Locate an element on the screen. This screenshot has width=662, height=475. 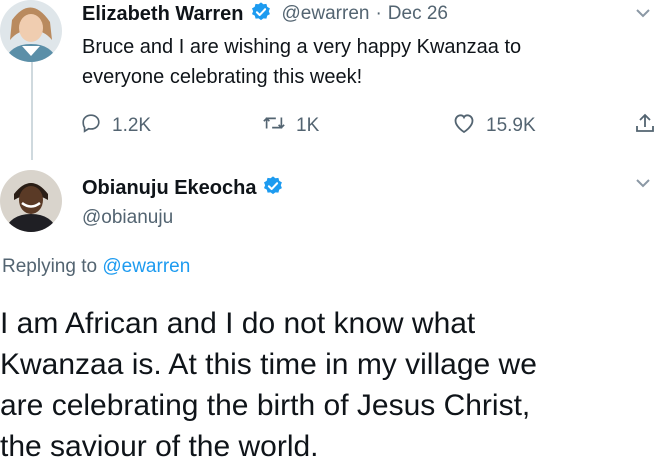
tweet2-header: Obianuju Ekeocha is located at coordinates (183, 188).